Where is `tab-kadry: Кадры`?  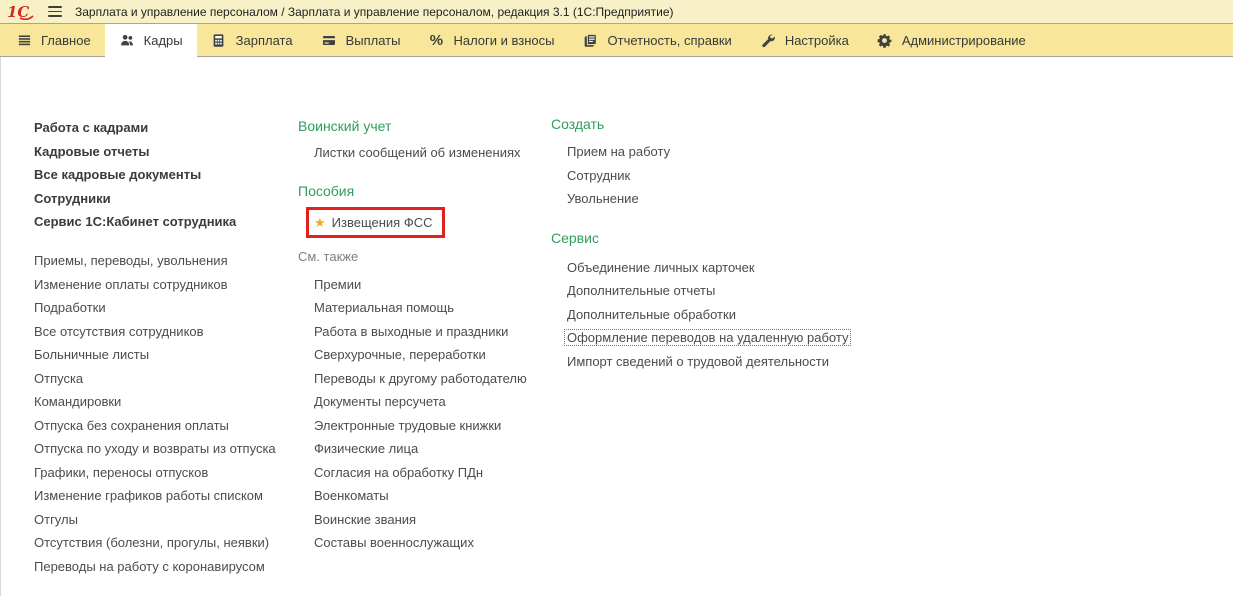
tab-kadry: Кадры is located at coordinates (150, 40).